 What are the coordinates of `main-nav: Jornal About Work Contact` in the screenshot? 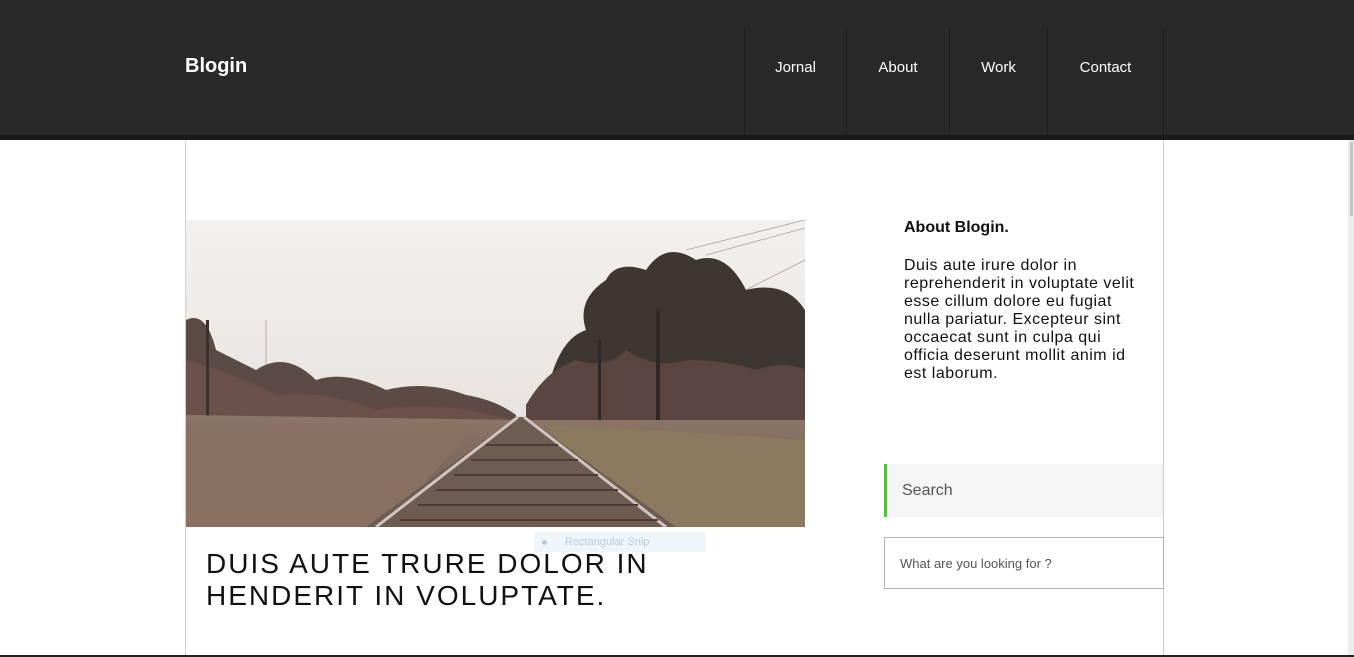 It's located at (954, 81).